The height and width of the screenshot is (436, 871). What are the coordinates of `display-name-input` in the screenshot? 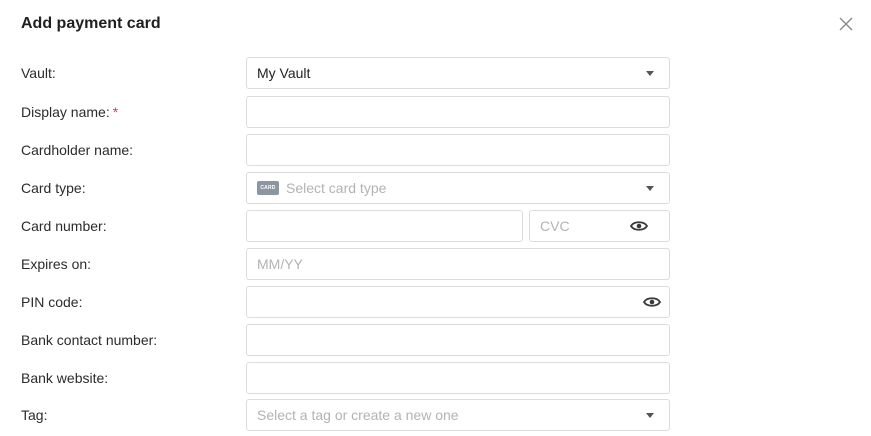 It's located at (458, 112).